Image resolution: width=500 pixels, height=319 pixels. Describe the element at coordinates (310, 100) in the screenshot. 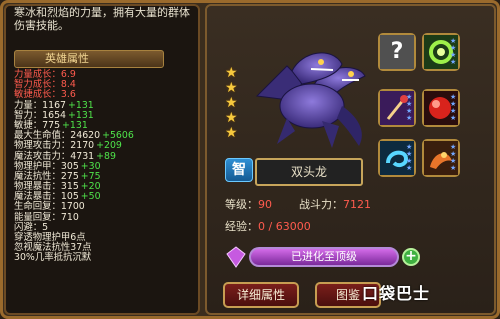

I see `two-headed-dragon-portrait` at that location.